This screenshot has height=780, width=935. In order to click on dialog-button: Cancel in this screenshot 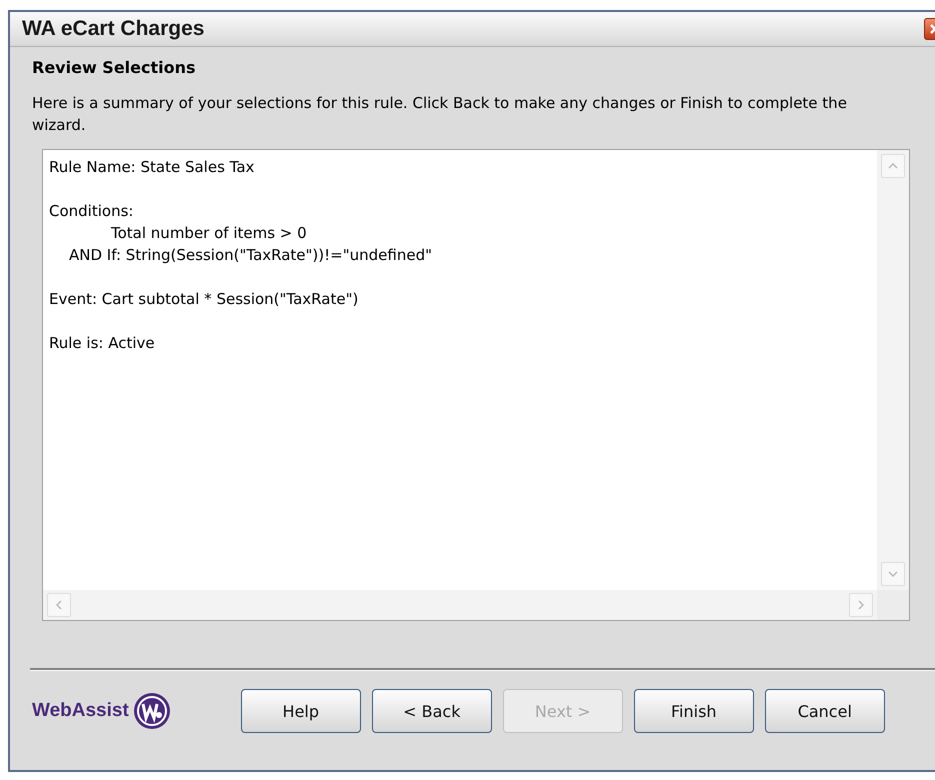, I will do `click(824, 711)`.